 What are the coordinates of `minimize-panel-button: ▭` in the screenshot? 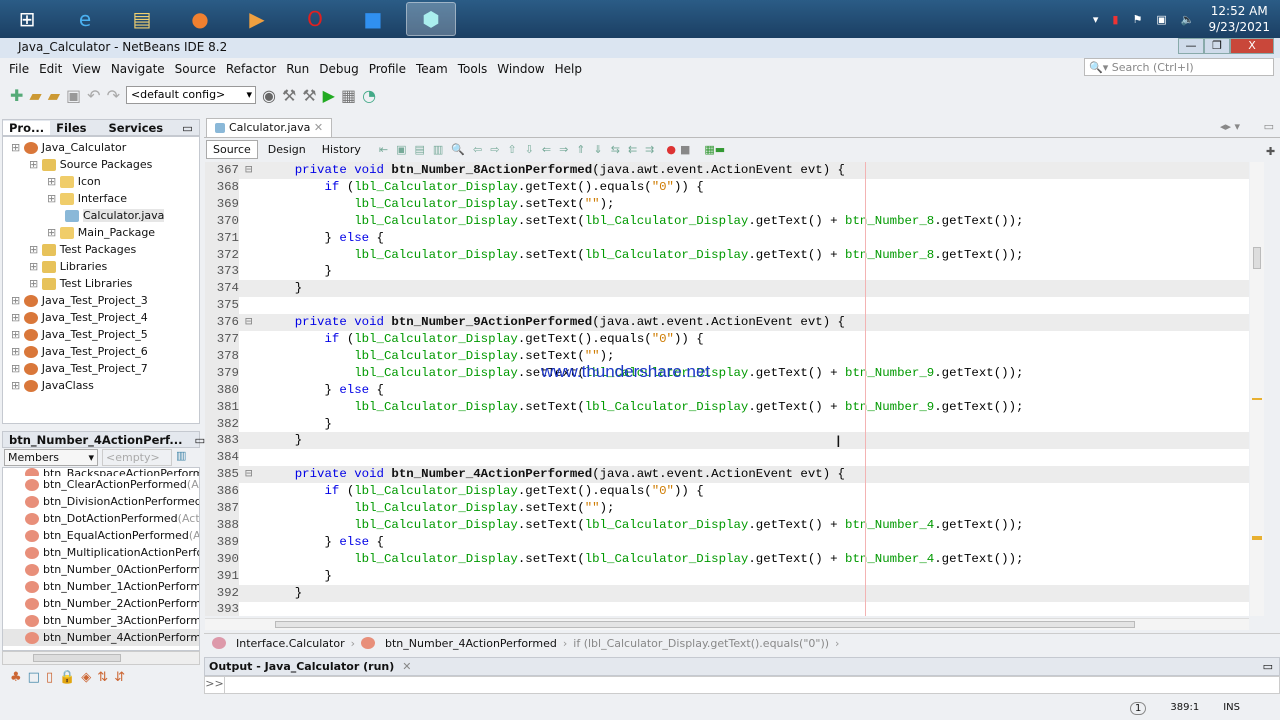 It's located at (187, 128).